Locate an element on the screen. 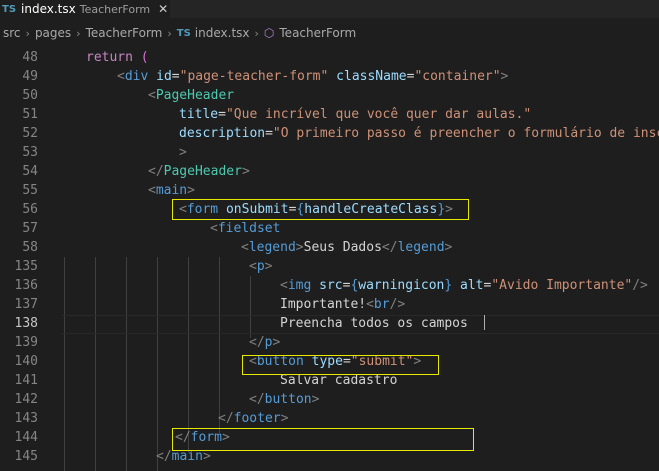 Image resolution: width=659 pixels, height=471 pixels. code-token: main is located at coordinates (187, 456).